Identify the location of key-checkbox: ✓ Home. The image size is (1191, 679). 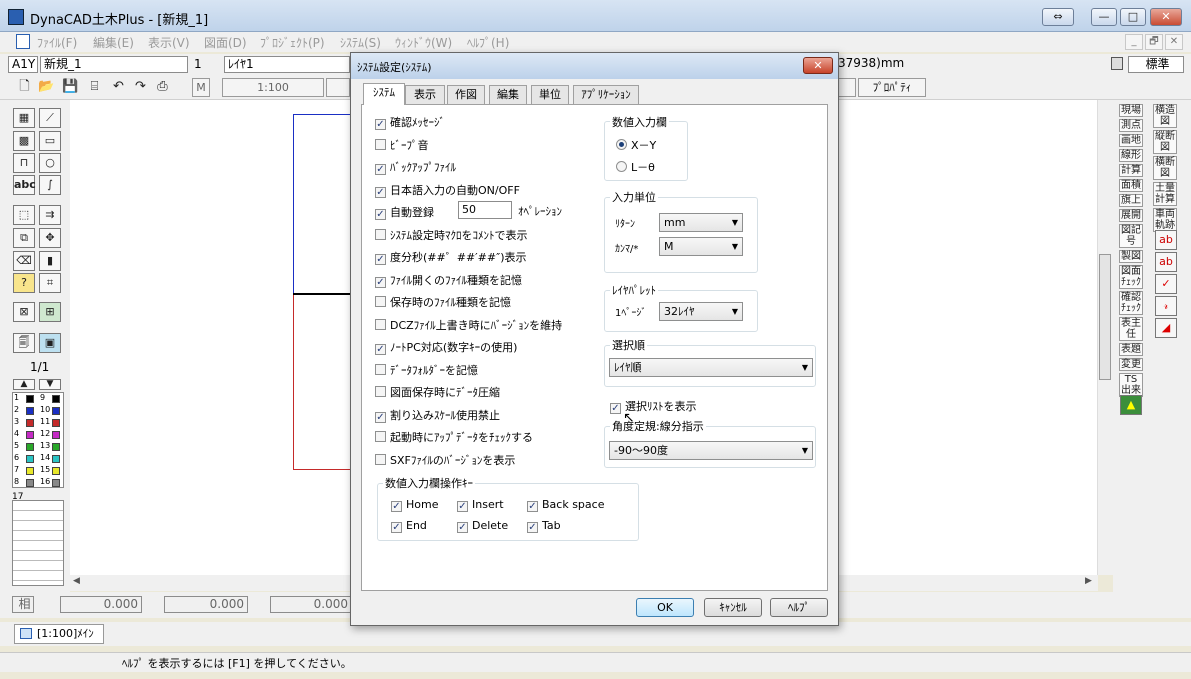
(414, 505).